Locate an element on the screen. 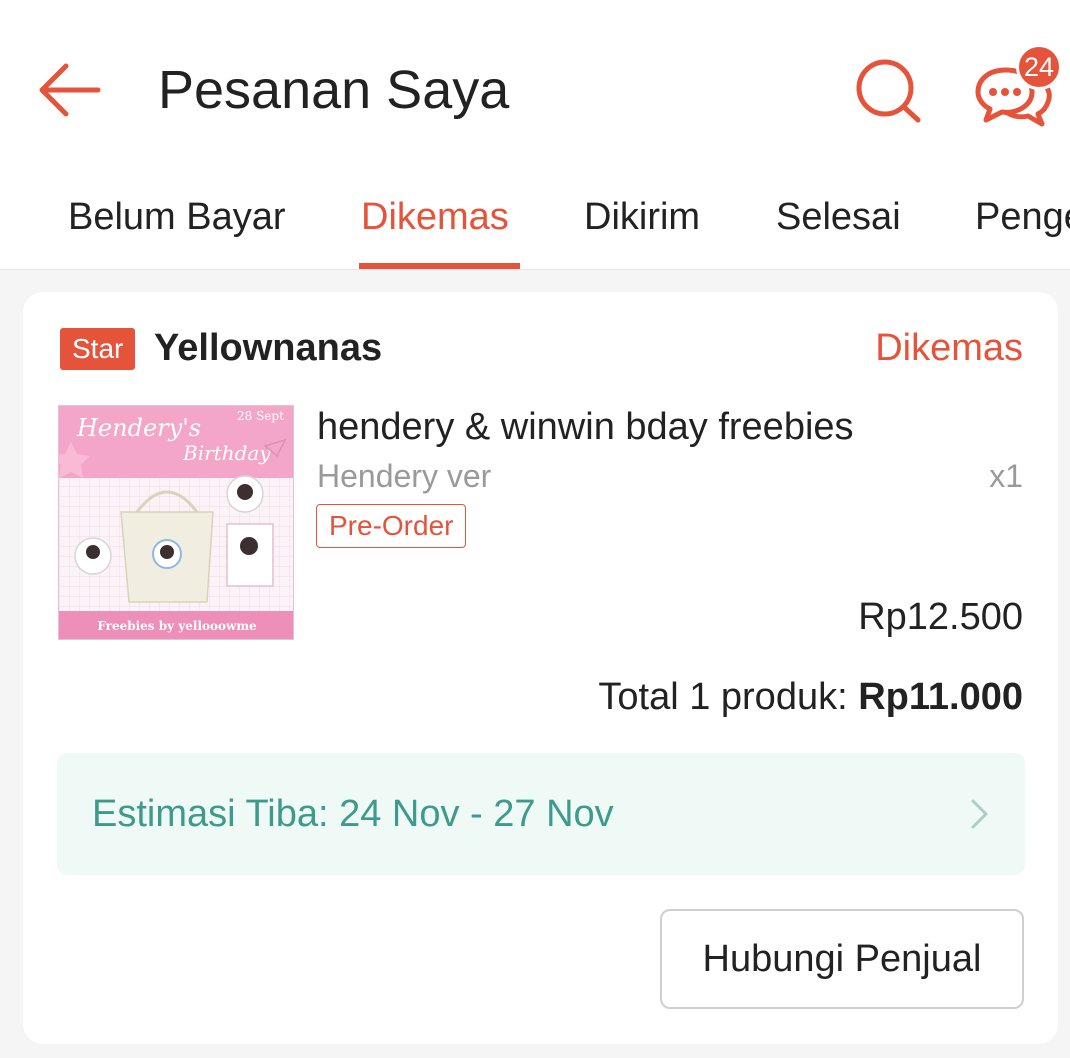 This screenshot has height=1058, width=1070. tab-selesai: Selesai is located at coordinates (838, 219).